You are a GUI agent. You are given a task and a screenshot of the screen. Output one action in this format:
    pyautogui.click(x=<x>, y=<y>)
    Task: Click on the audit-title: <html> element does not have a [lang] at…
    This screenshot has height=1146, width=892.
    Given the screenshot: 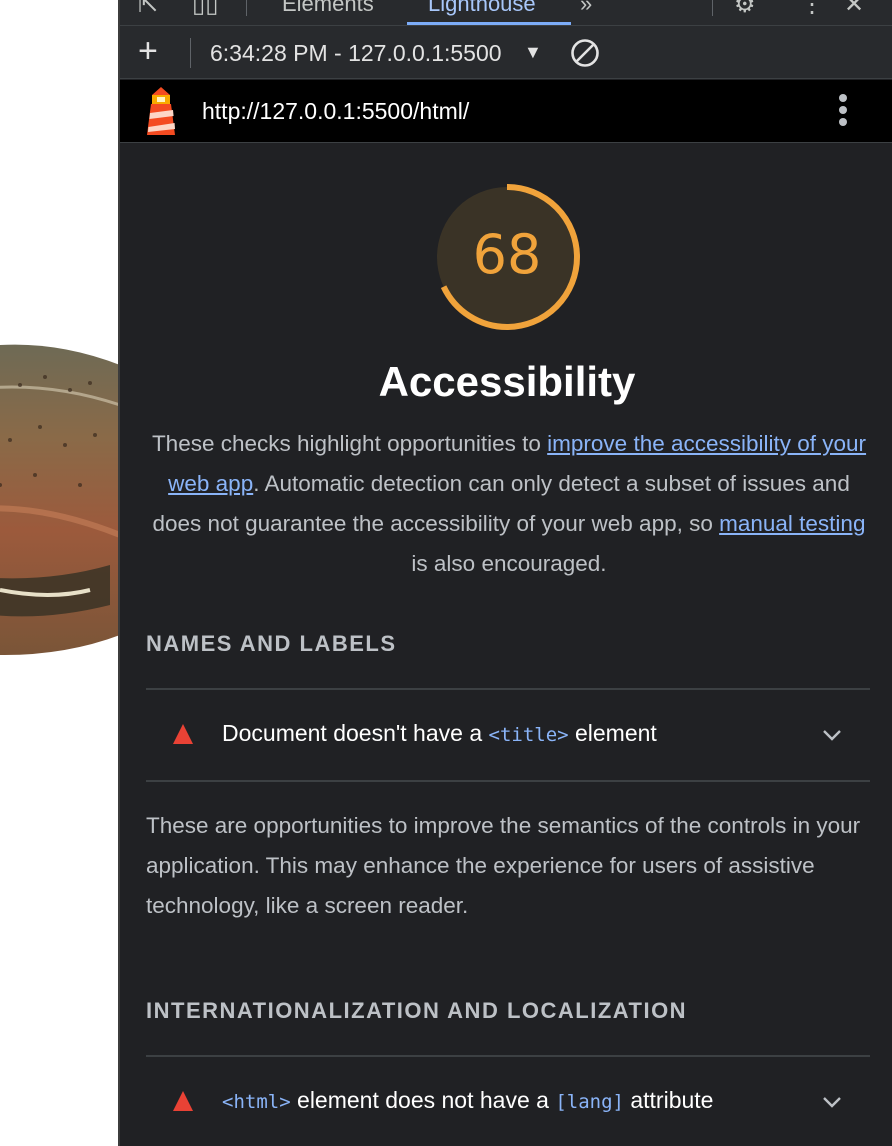 What is the action you would take?
    pyautogui.click(x=468, y=1100)
    